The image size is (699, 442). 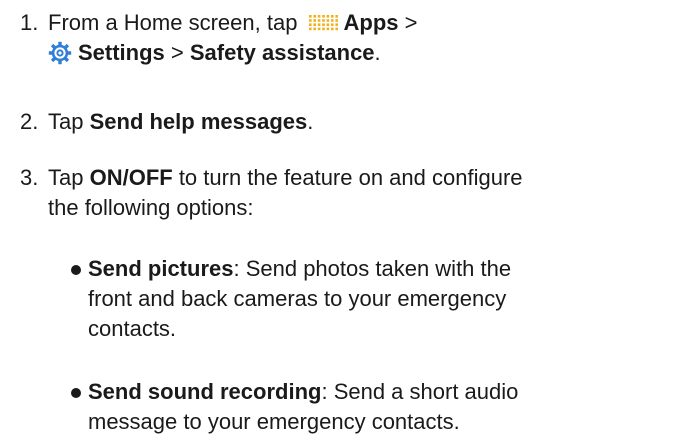 I want to click on step-1-line-2: Settings > Safety assistance., so click(x=363, y=53).